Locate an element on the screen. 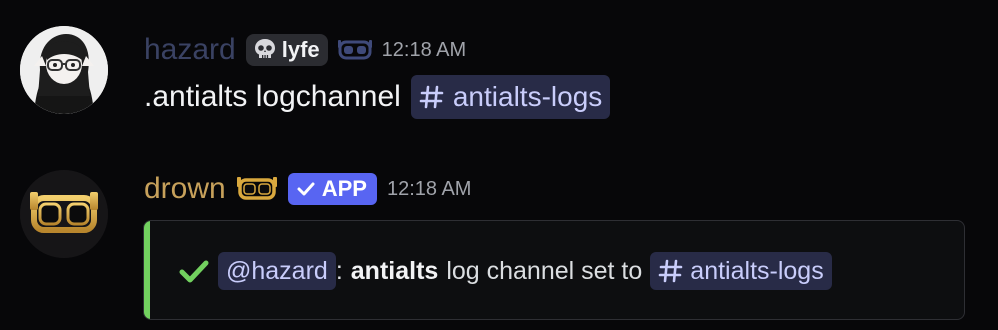 The height and width of the screenshot is (330, 998). message-text: .antialts logchannel is located at coordinates (272, 96).